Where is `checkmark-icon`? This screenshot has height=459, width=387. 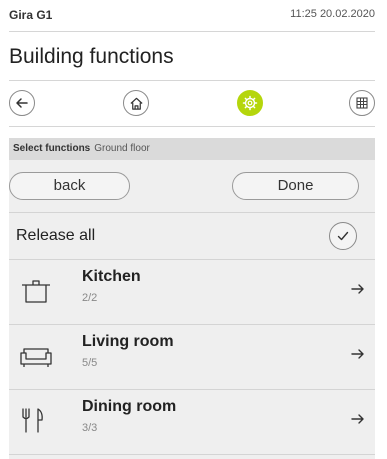 checkmark-icon is located at coordinates (343, 236).